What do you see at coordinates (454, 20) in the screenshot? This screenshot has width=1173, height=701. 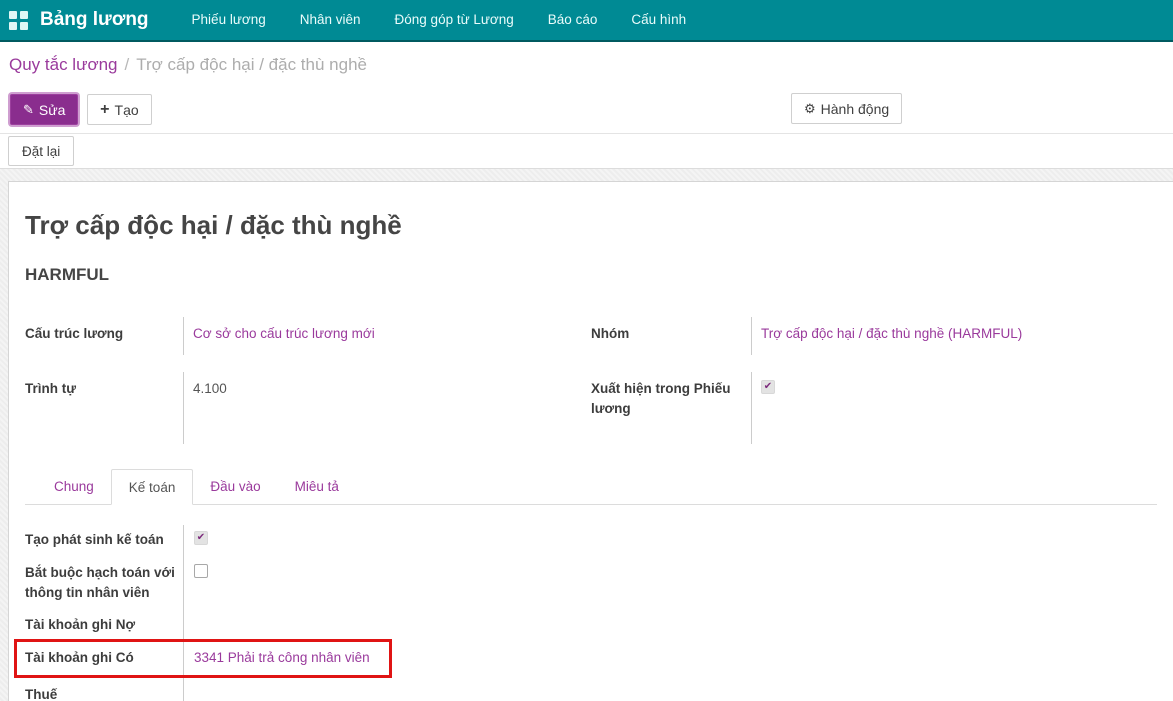 I see `menu-salary-contributions: Đóng góp từ Lương` at bounding box center [454, 20].